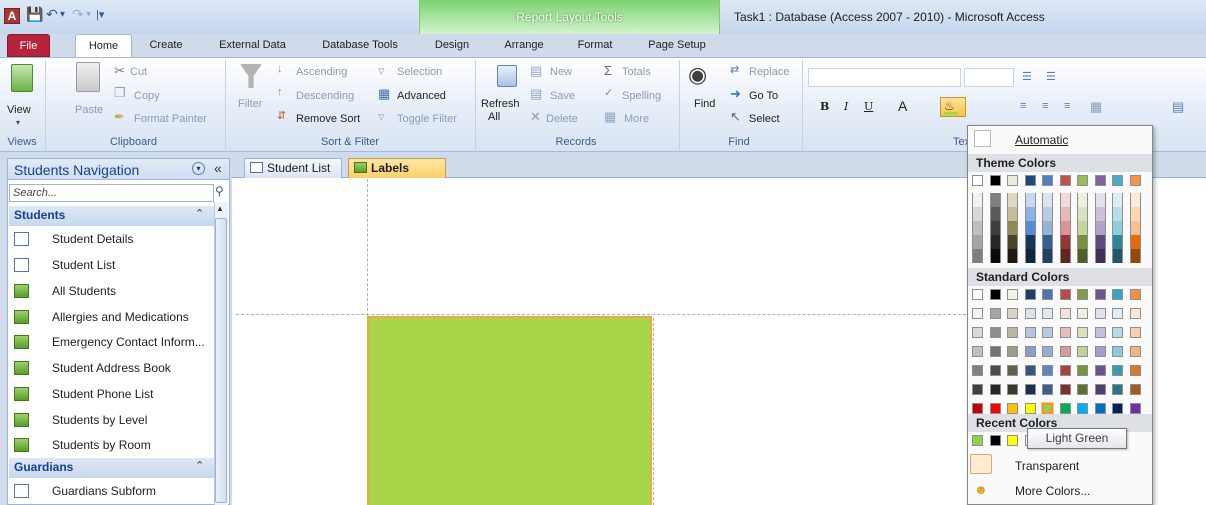 The height and width of the screenshot is (505, 1206). What do you see at coordinates (360, 45) in the screenshot?
I see `tab-database-tools: Database Tools` at bounding box center [360, 45].